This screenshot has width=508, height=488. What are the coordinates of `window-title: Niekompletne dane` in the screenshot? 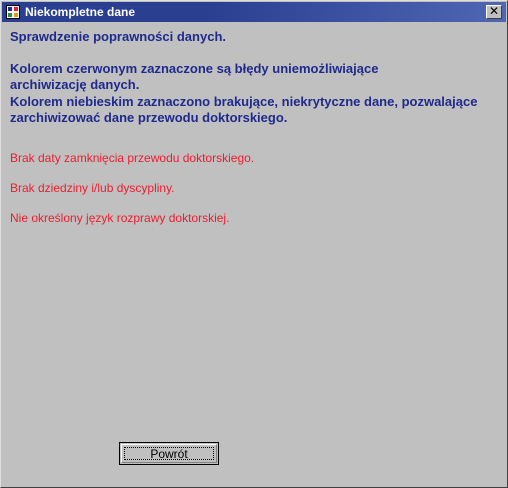 It's located at (80, 12).